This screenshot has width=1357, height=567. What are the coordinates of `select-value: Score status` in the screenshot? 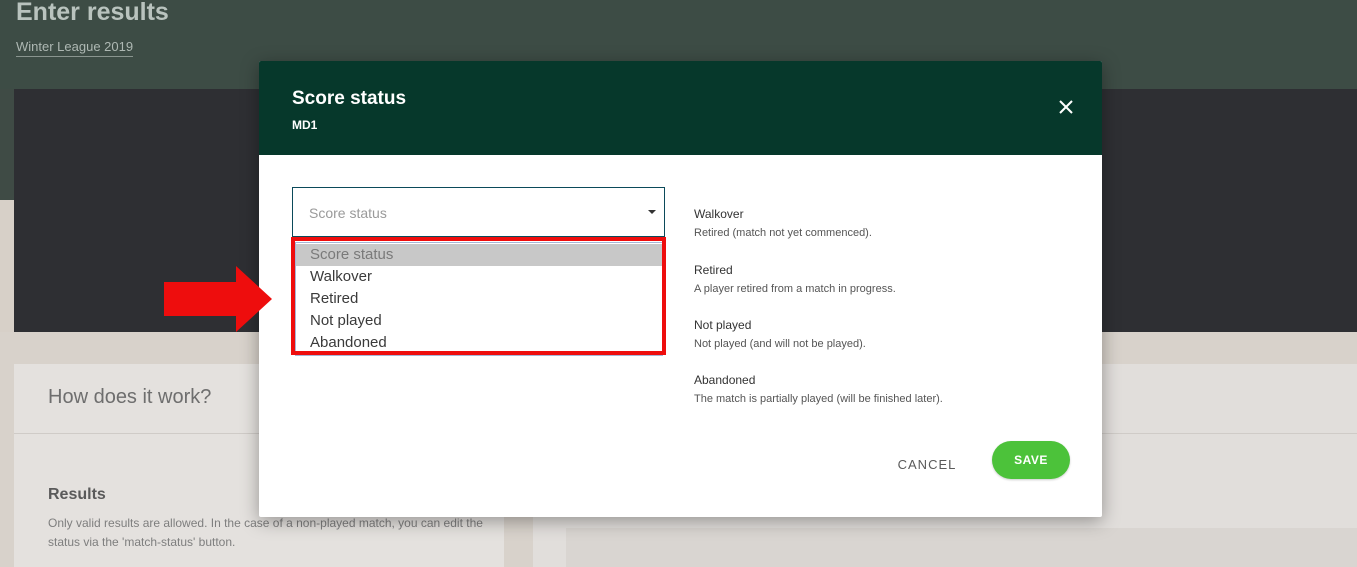 It's located at (348, 213).